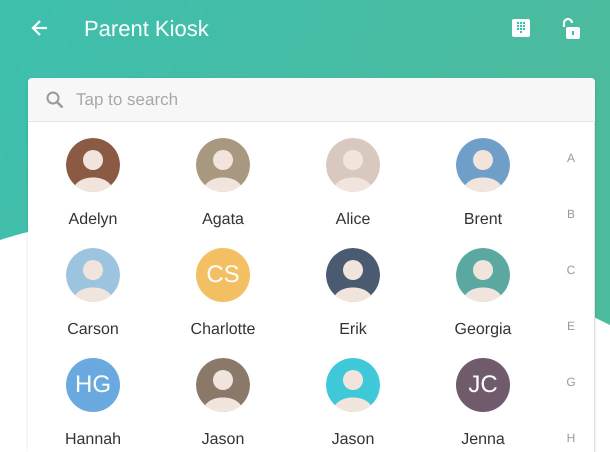  What do you see at coordinates (483, 220) in the screenshot?
I see `student-name: Brent` at bounding box center [483, 220].